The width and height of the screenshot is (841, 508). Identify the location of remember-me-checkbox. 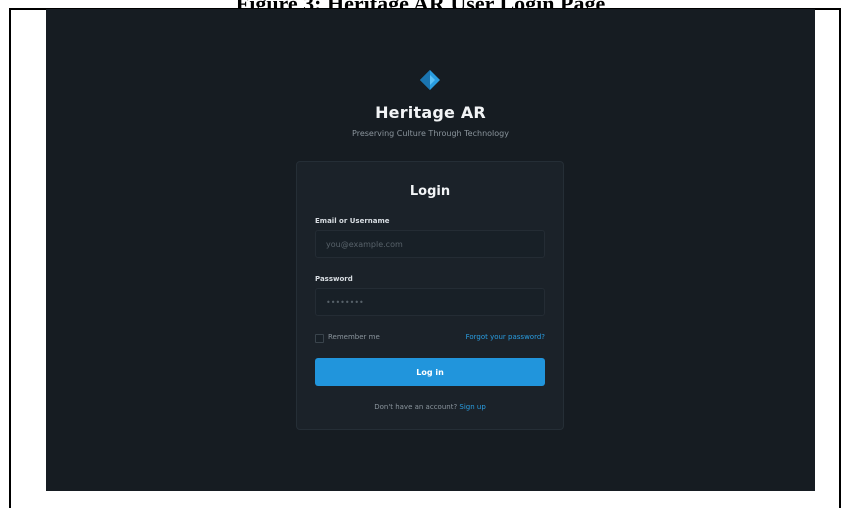
(319, 338).